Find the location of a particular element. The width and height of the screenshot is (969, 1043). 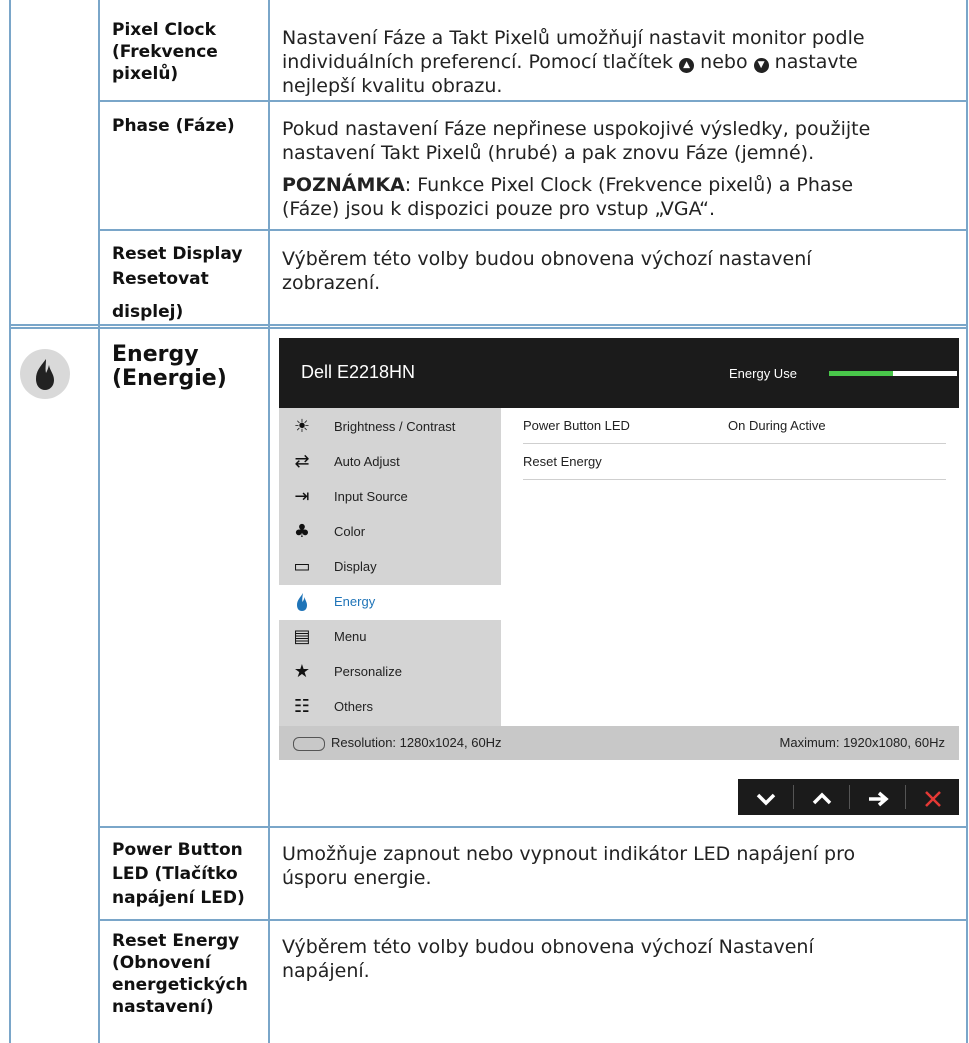

osd-menu-item: ⇄ Auto Adjust is located at coordinates (390, 462).